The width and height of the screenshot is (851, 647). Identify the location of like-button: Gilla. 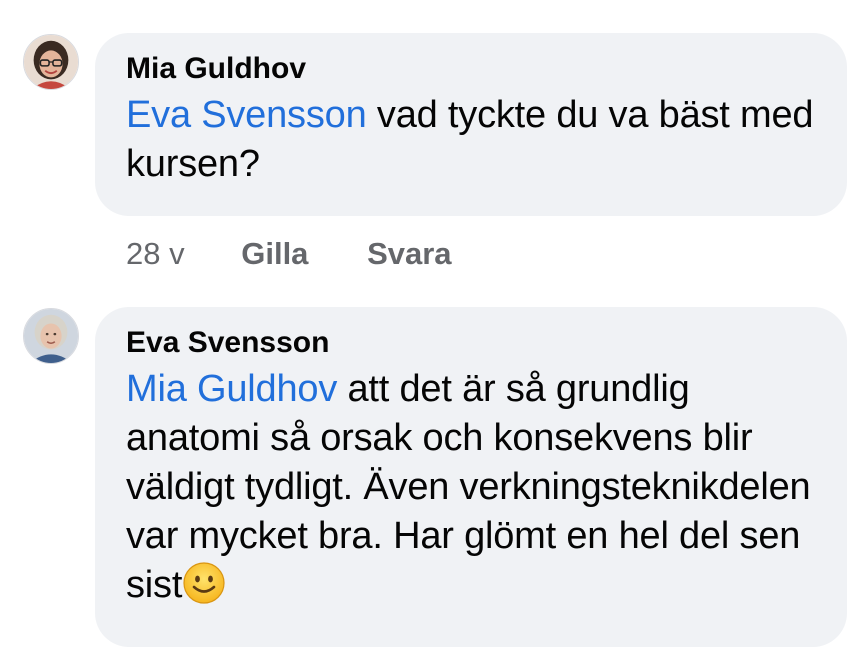
(274, 254).